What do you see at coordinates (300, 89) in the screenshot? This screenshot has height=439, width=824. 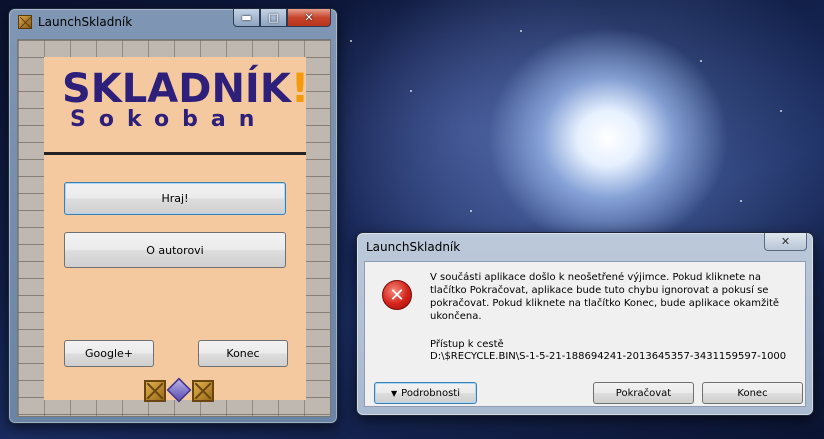 I see `logo-exclamation: !` at bounding box center [300, 89].